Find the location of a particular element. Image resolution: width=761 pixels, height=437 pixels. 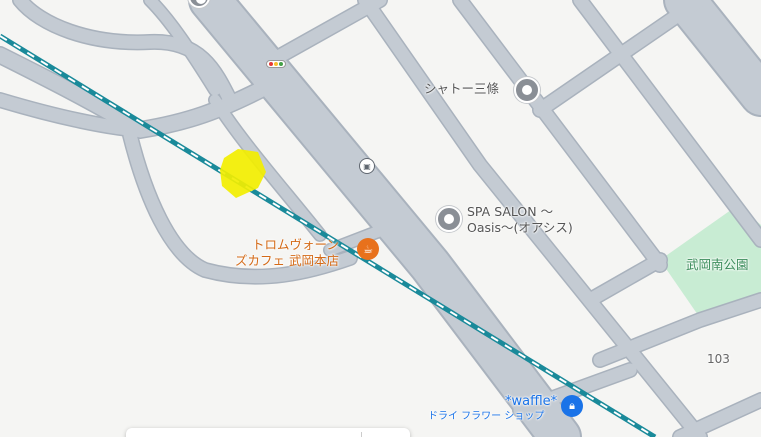

cafe-icon: ☕ is located at coordinates (368, 249).